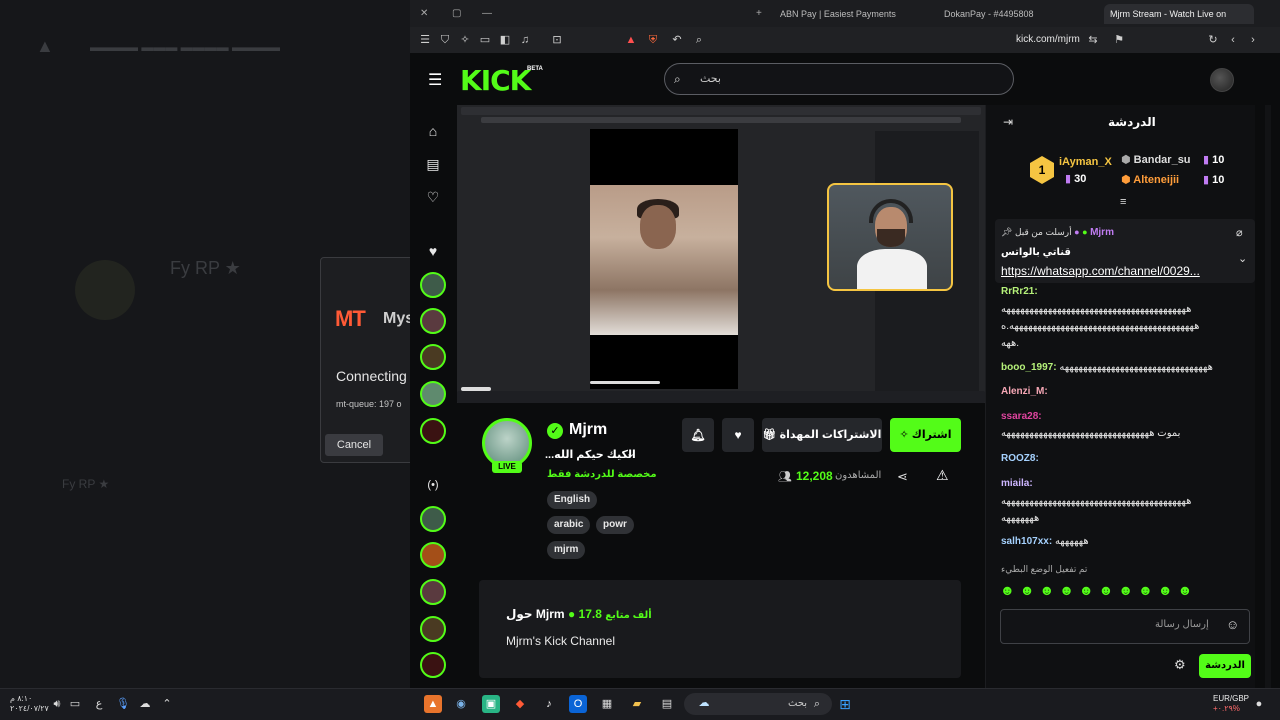 This screenshot has height=720, width=1280. I want to click on hamburger-menu-icon: ☰, so click(435, 80).